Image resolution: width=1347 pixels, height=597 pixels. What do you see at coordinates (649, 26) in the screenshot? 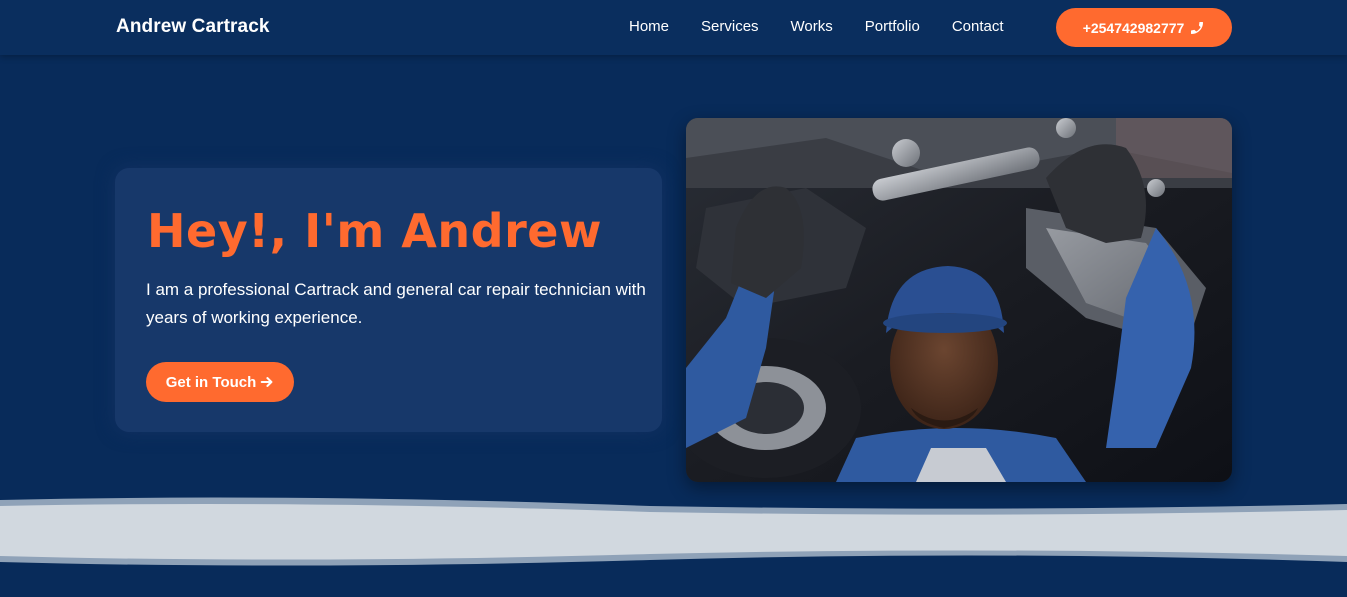
I see `nav-home: Home` at bounding box center [649, 26].